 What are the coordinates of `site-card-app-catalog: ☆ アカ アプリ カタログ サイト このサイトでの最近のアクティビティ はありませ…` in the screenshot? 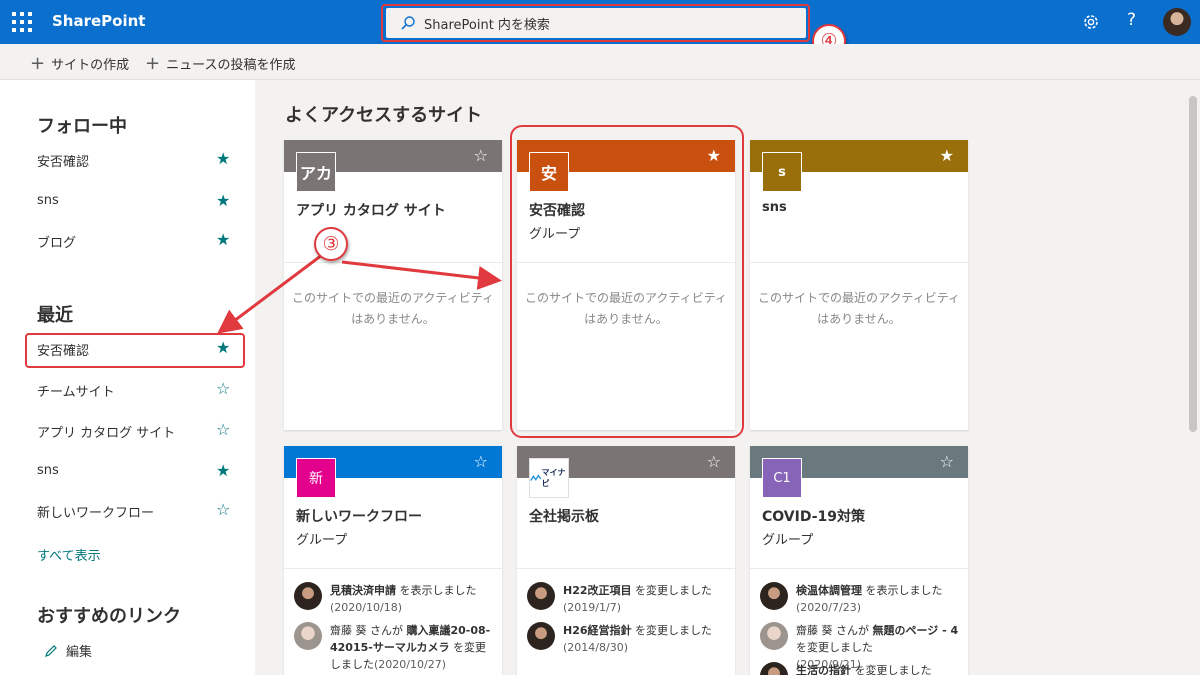 It's located at (393, 285).